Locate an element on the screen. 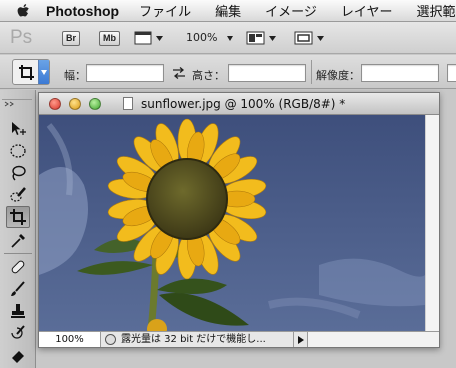  vertical-scrollbar is located at coordinates (432, 223).